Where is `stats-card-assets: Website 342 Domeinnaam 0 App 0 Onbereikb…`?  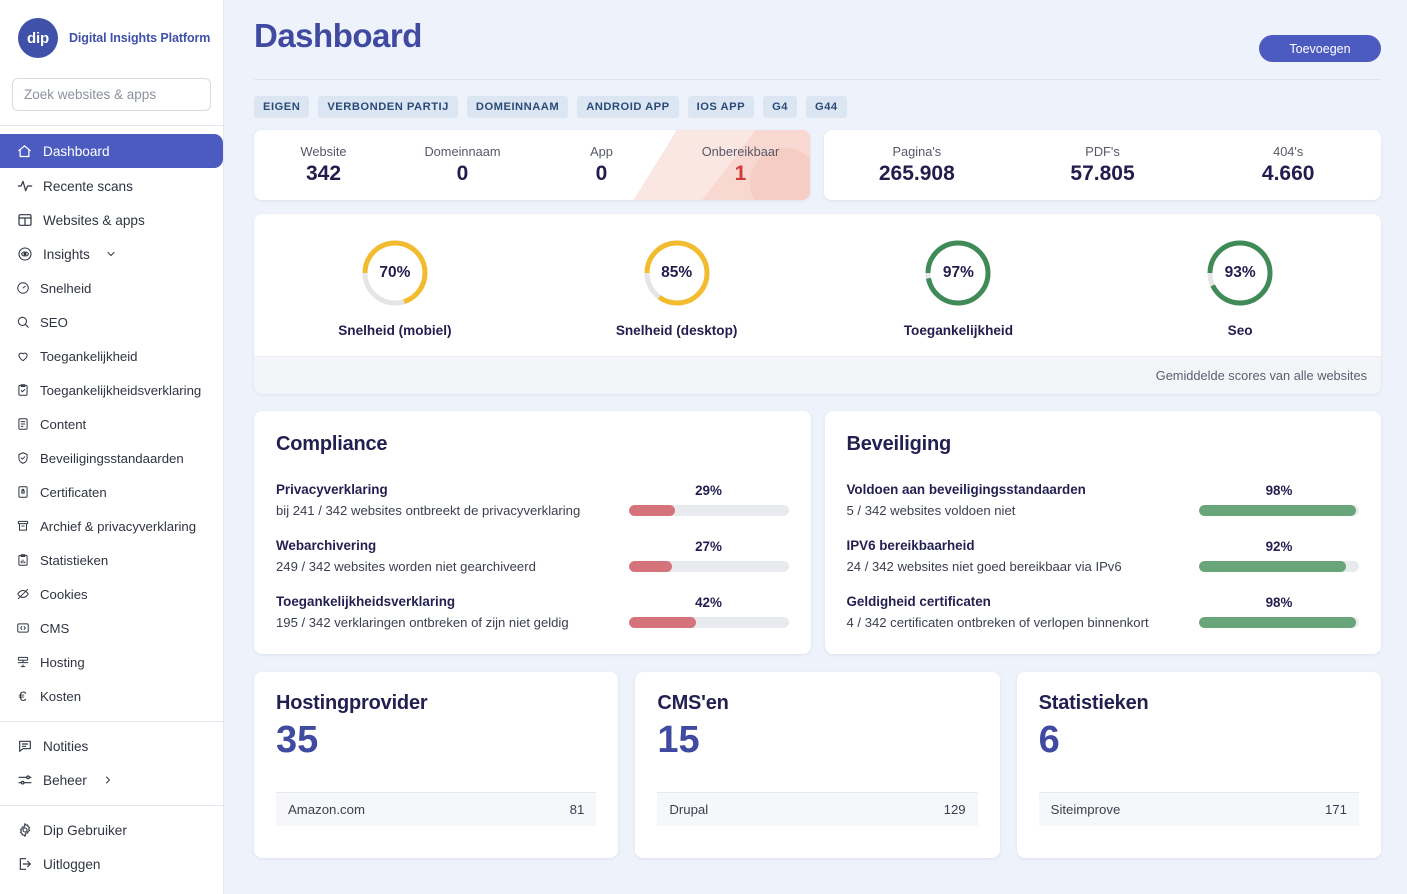 stats-card-assets: Website 342 Domeinnaam 0 App 0 Onbereikb… is located at coordinates (532, 165).